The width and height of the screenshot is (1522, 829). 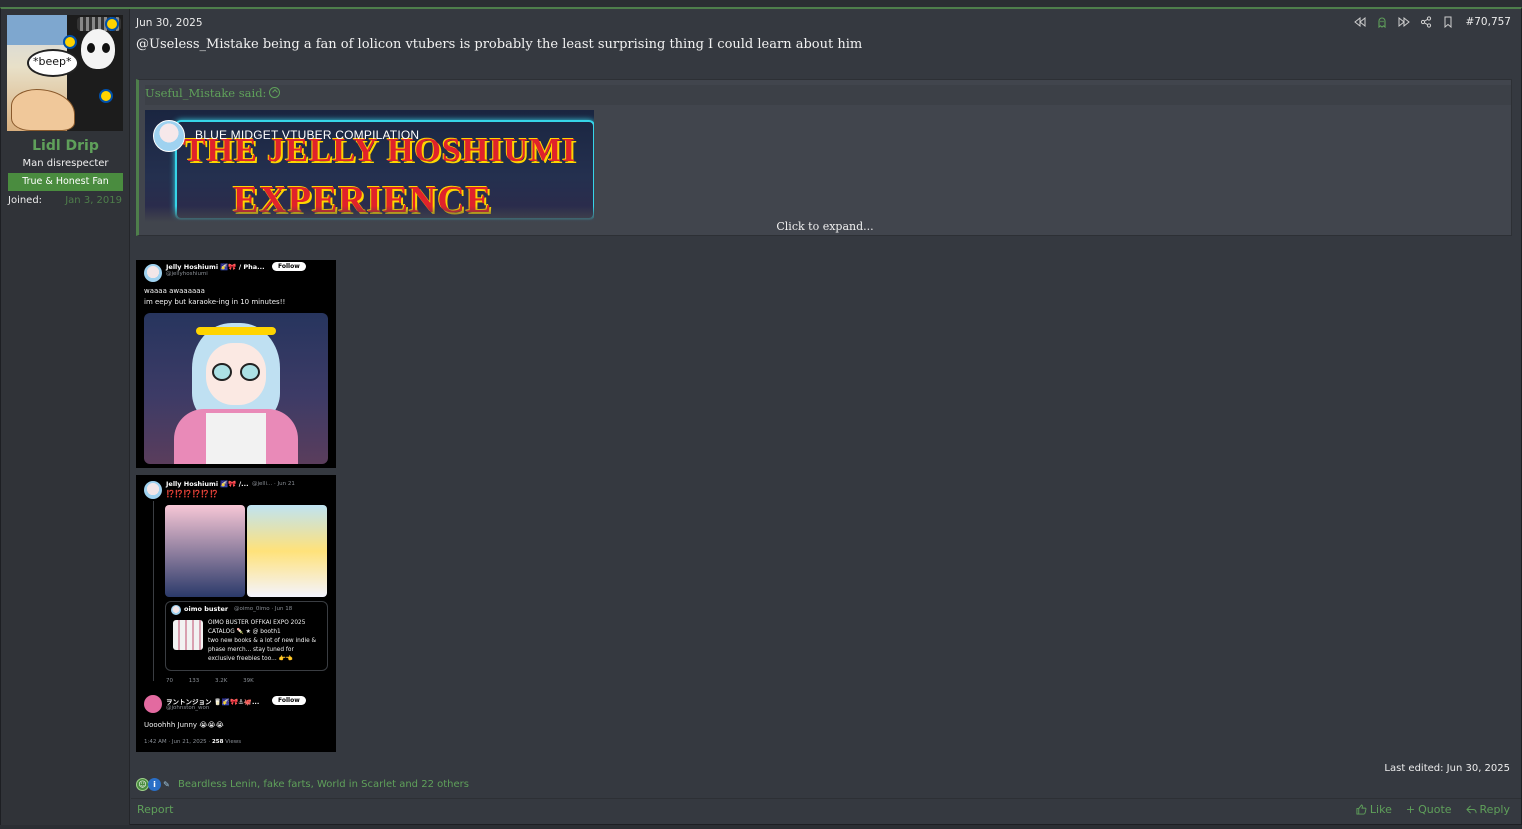 What do you see at coordinates (251, 650) in the screenshot?
I see `quoted-line-4: phase merch... stay tuned for` at bounding box center [251, 650].